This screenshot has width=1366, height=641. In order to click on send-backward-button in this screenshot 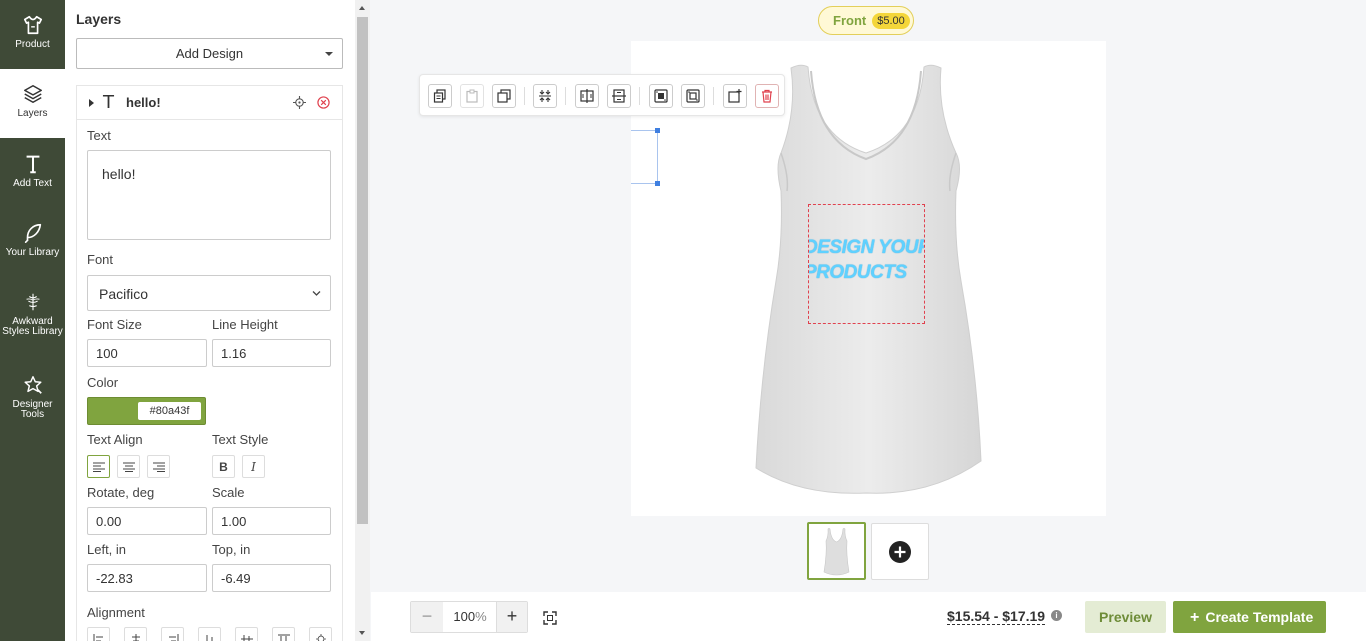, I will do `click(693, 96)`.